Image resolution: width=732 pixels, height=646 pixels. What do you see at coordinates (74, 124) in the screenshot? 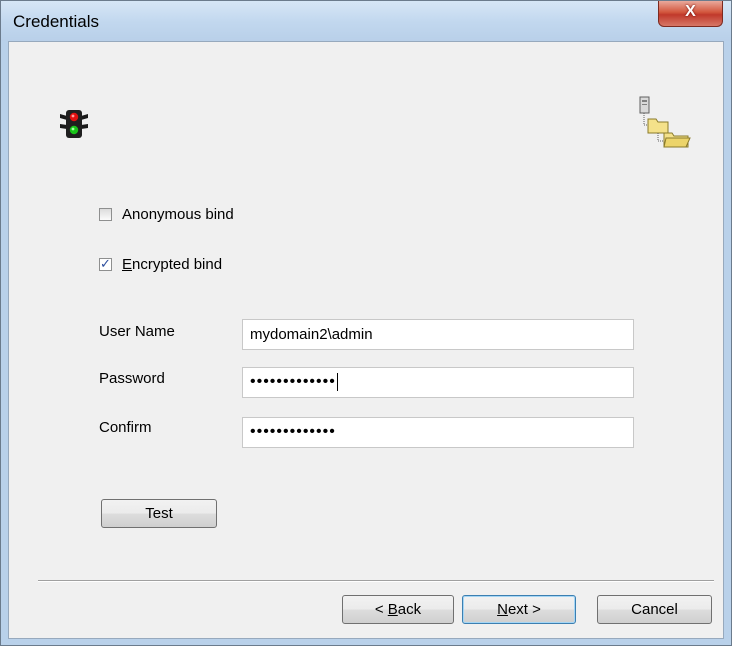
I see `traffic-light-icon` at bounding box center [74, 124].